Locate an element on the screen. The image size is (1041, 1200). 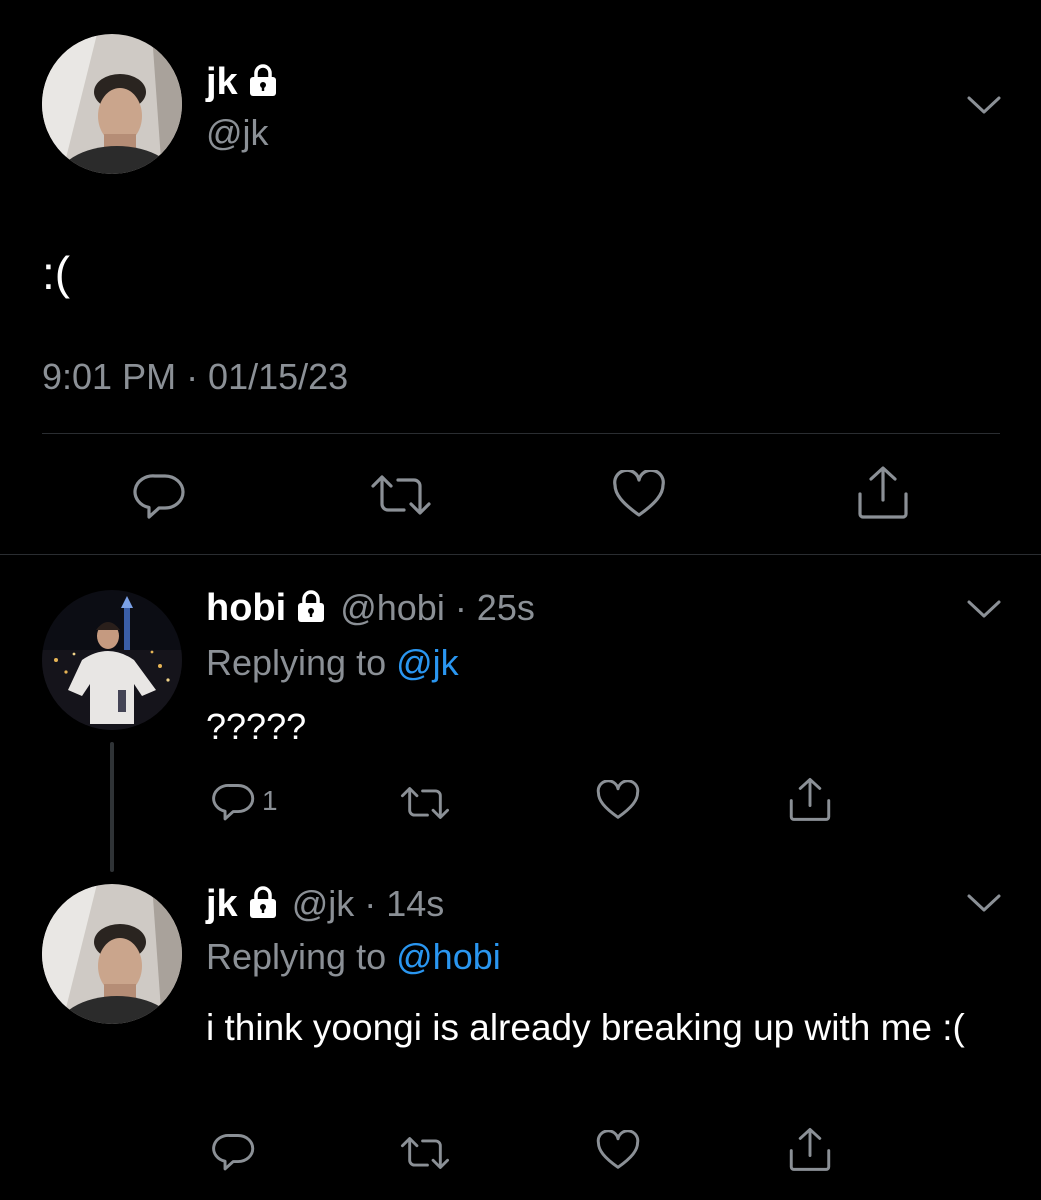
replying-to: Replying to @jk is located at coordinates (332, 663).